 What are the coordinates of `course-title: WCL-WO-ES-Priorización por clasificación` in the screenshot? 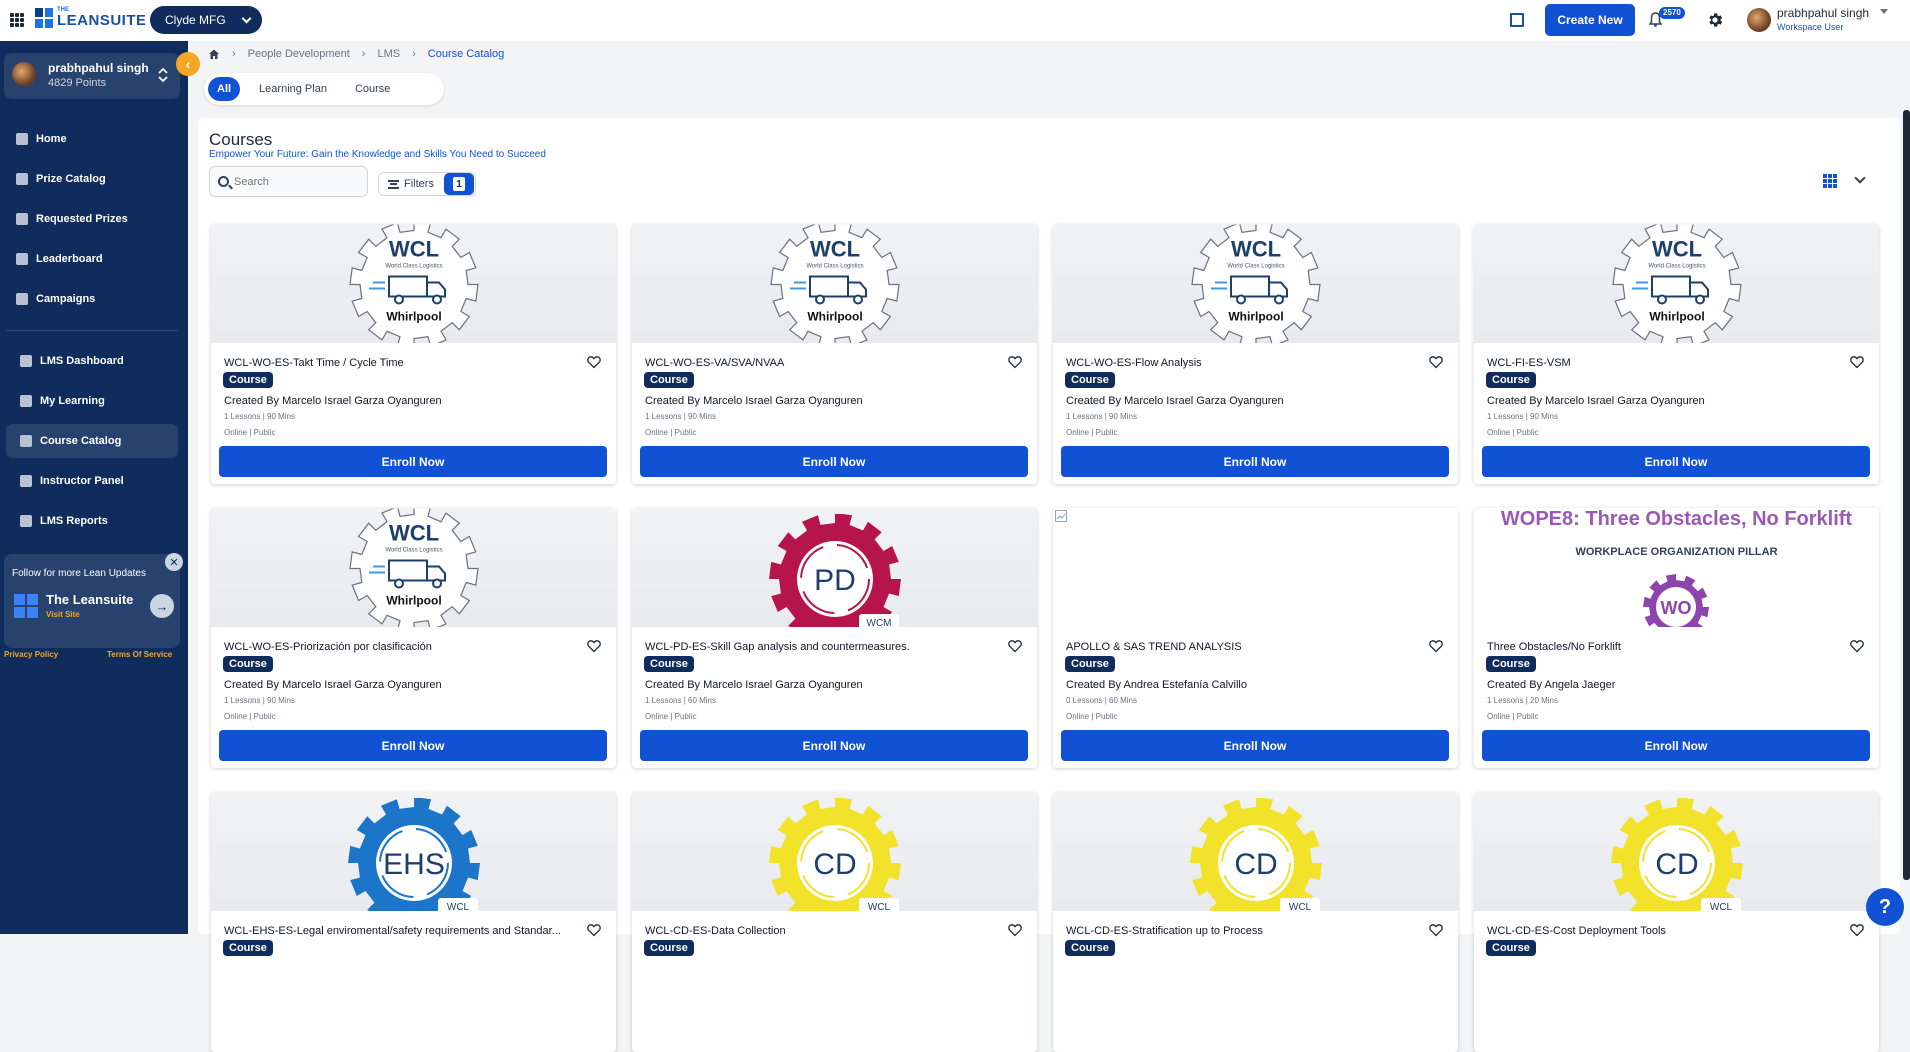 It's located at (396, 647).